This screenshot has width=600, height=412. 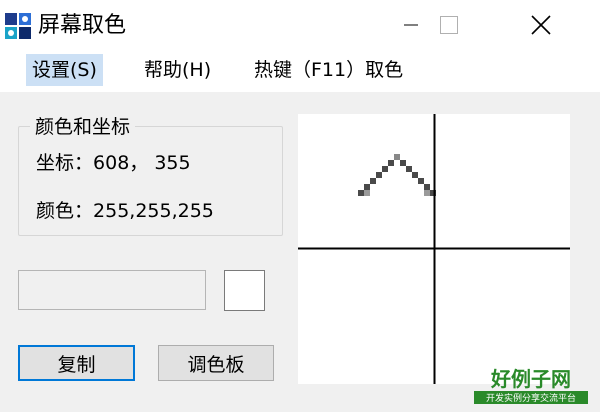 What do you see at coordinates (531, 398) in the screenshot?
I see `watermark-tagline: 开发实例分享交流平台` at bounding box center [531, 398].